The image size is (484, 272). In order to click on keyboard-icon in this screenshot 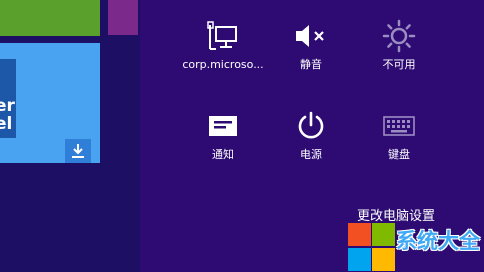, I will do `click(399, 126)`.